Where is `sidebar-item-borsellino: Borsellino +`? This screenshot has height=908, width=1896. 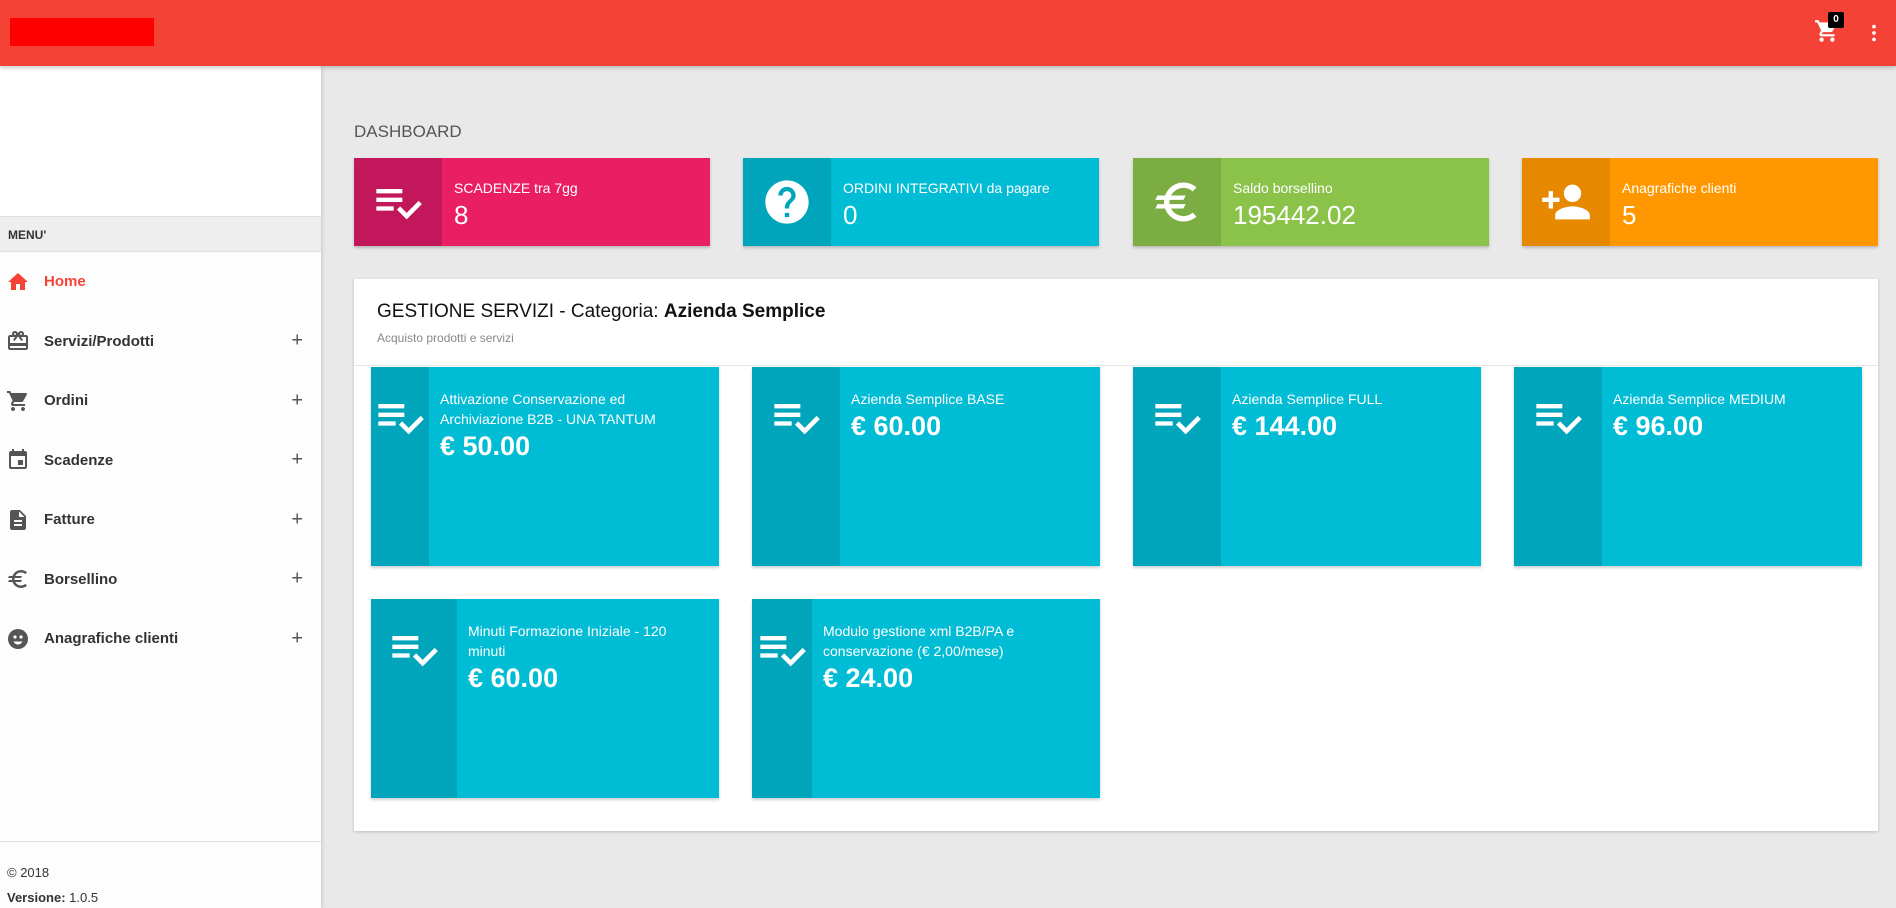 sidebar-item-borsellino: Borsellino + is located at coordinates (160, 580).